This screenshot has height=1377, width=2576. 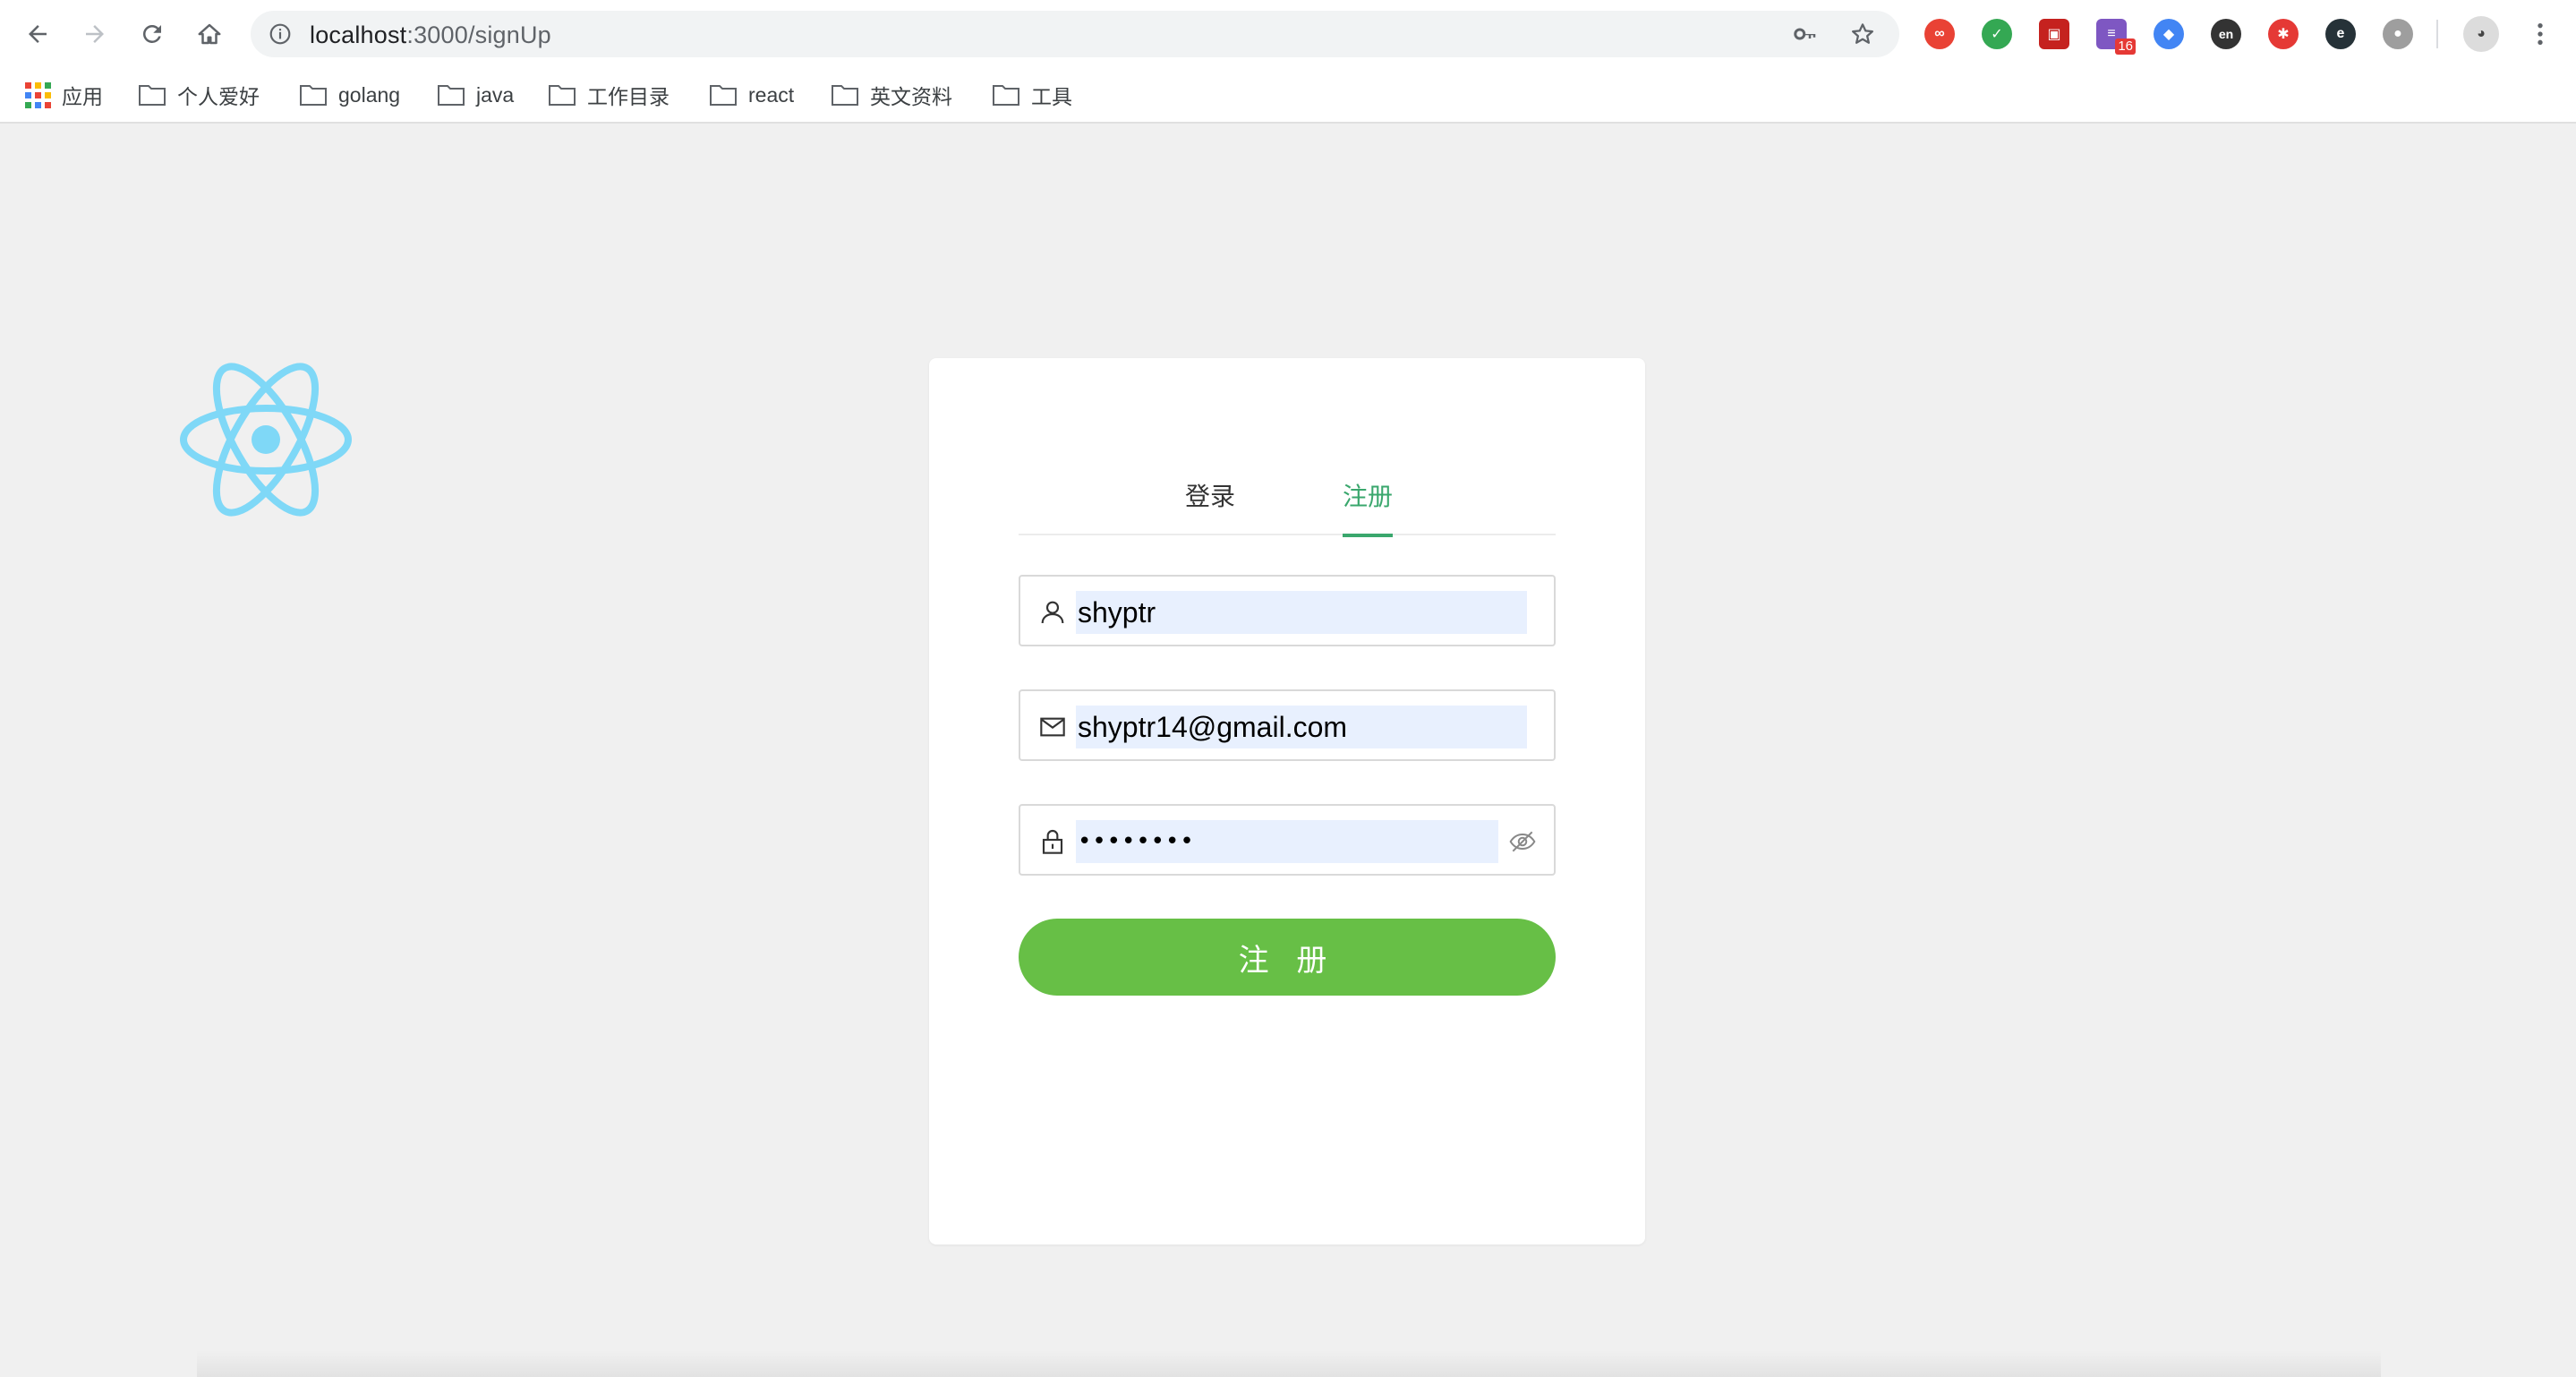 I want to click on reload-icon, so click(x=151, y=33).